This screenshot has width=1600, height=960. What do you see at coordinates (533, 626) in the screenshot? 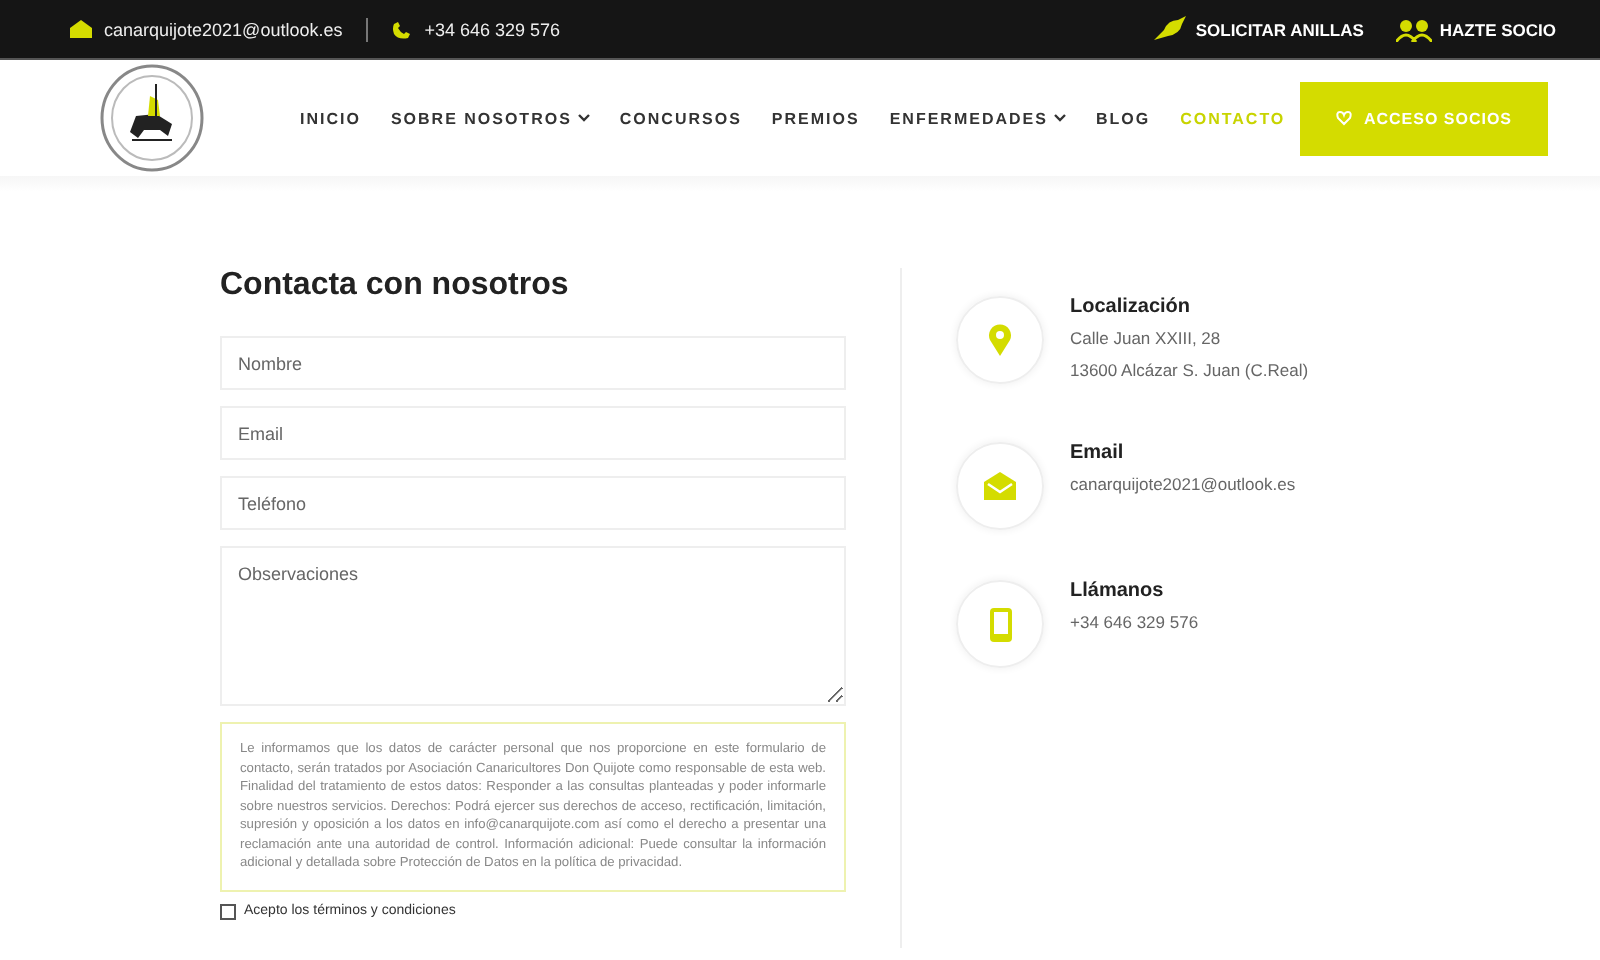
I see `message-field: Observaciones` at bounding box center [533, 626].